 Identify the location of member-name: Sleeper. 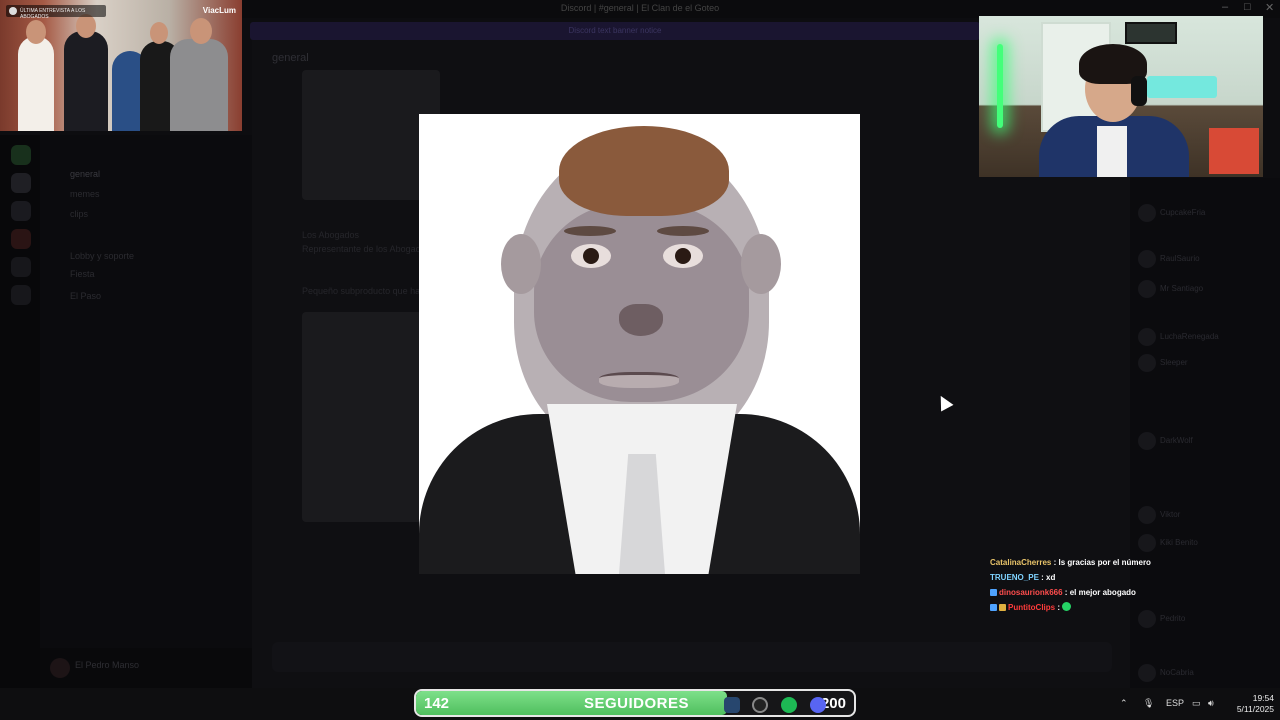
(1174, 362).